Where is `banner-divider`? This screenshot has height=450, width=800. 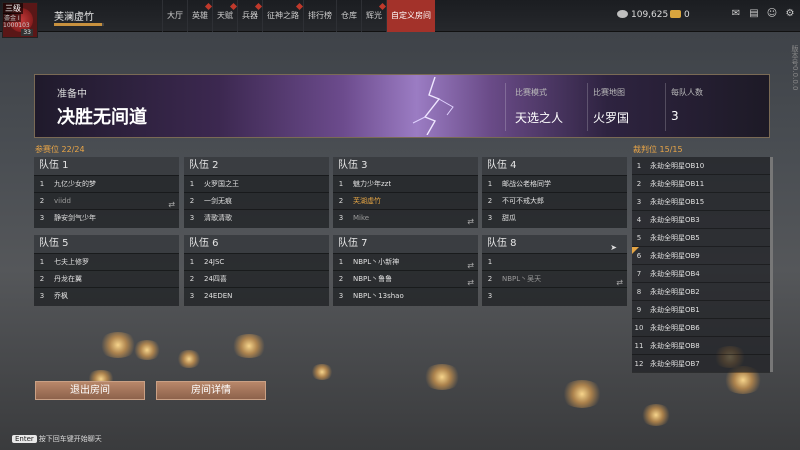
banner-divider is located at coordinates (587, 107).